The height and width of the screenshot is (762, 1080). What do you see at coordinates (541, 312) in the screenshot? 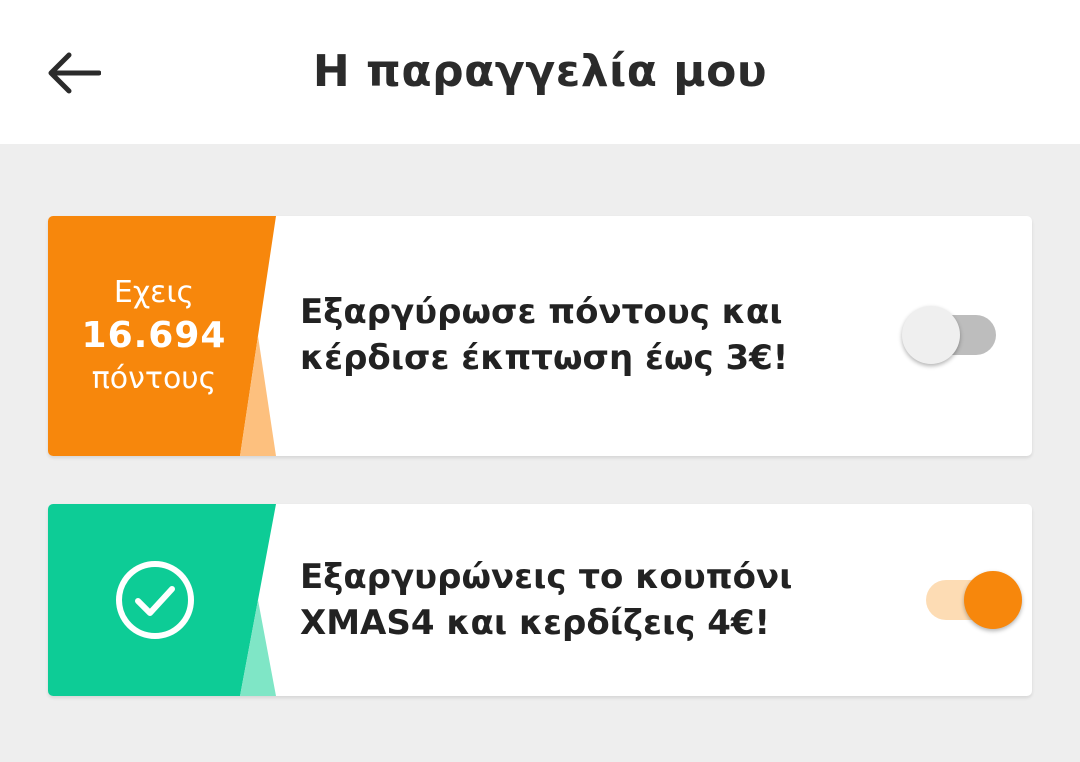
I see `redeem-points-line-1: Εξαργύρωσε πόντους και` at bounding box center [541, 312].